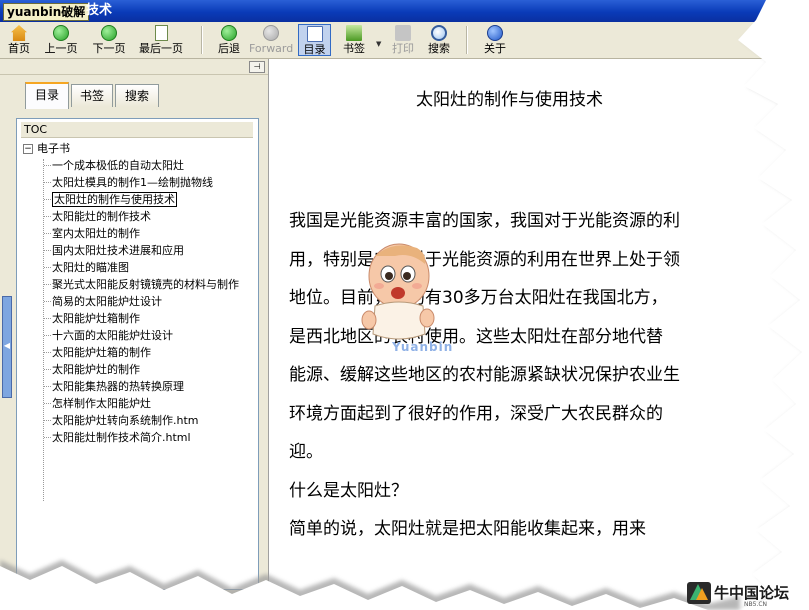  I want to click on tab-search: 搜索, so click(137, 95).